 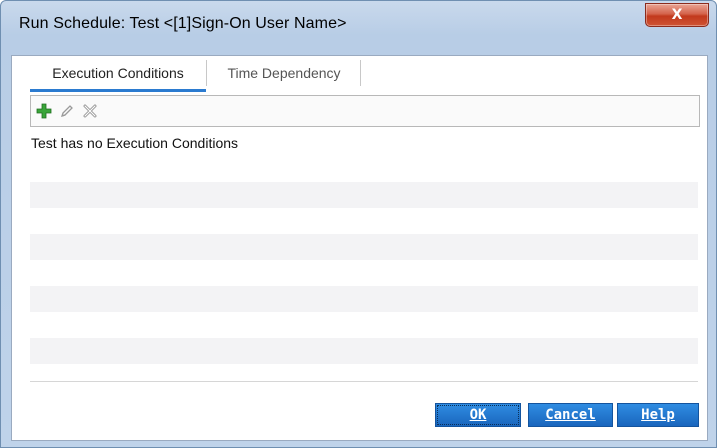 I want to click on tab-strip: Execution Conditions Time Dependency, so click(x=360, y=74).